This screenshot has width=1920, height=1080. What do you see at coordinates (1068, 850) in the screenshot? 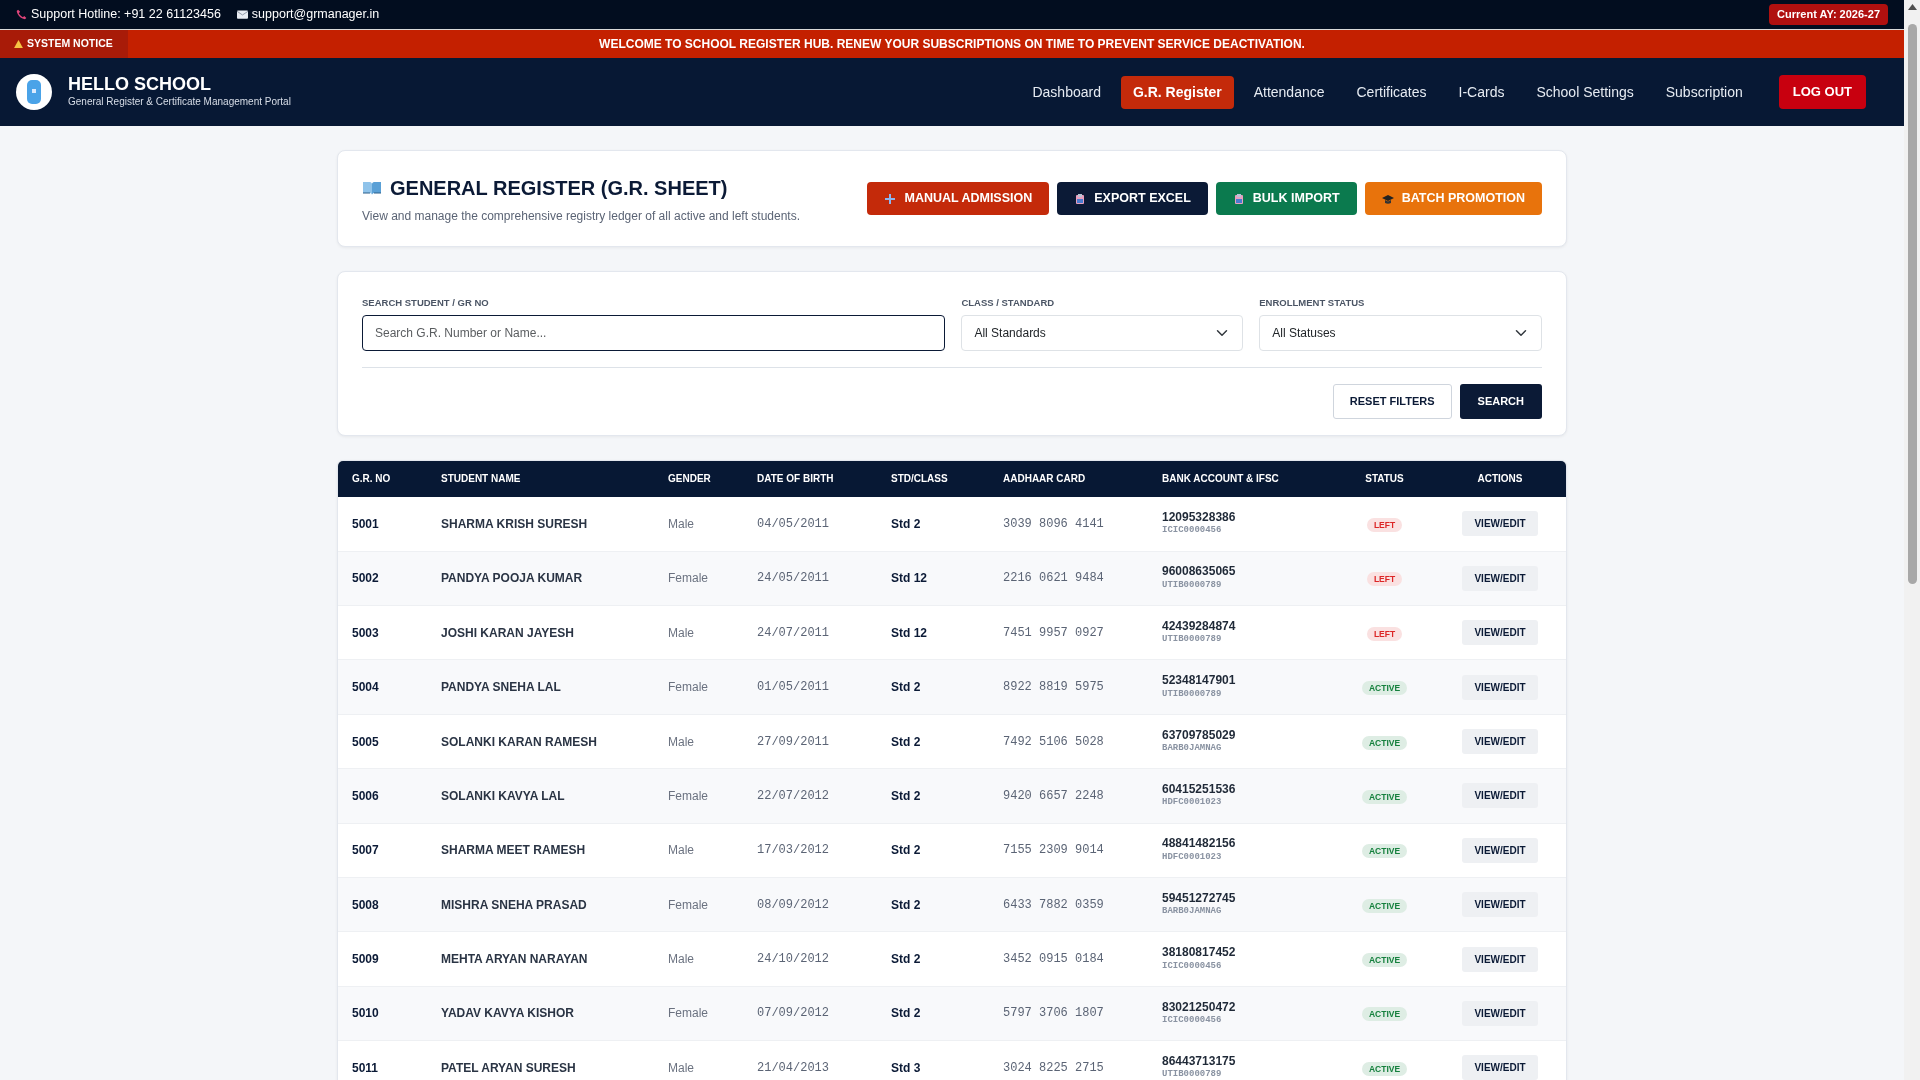
I see `aadhaar-number: 7155 2309 9014` at bounding box center [1068, 850].